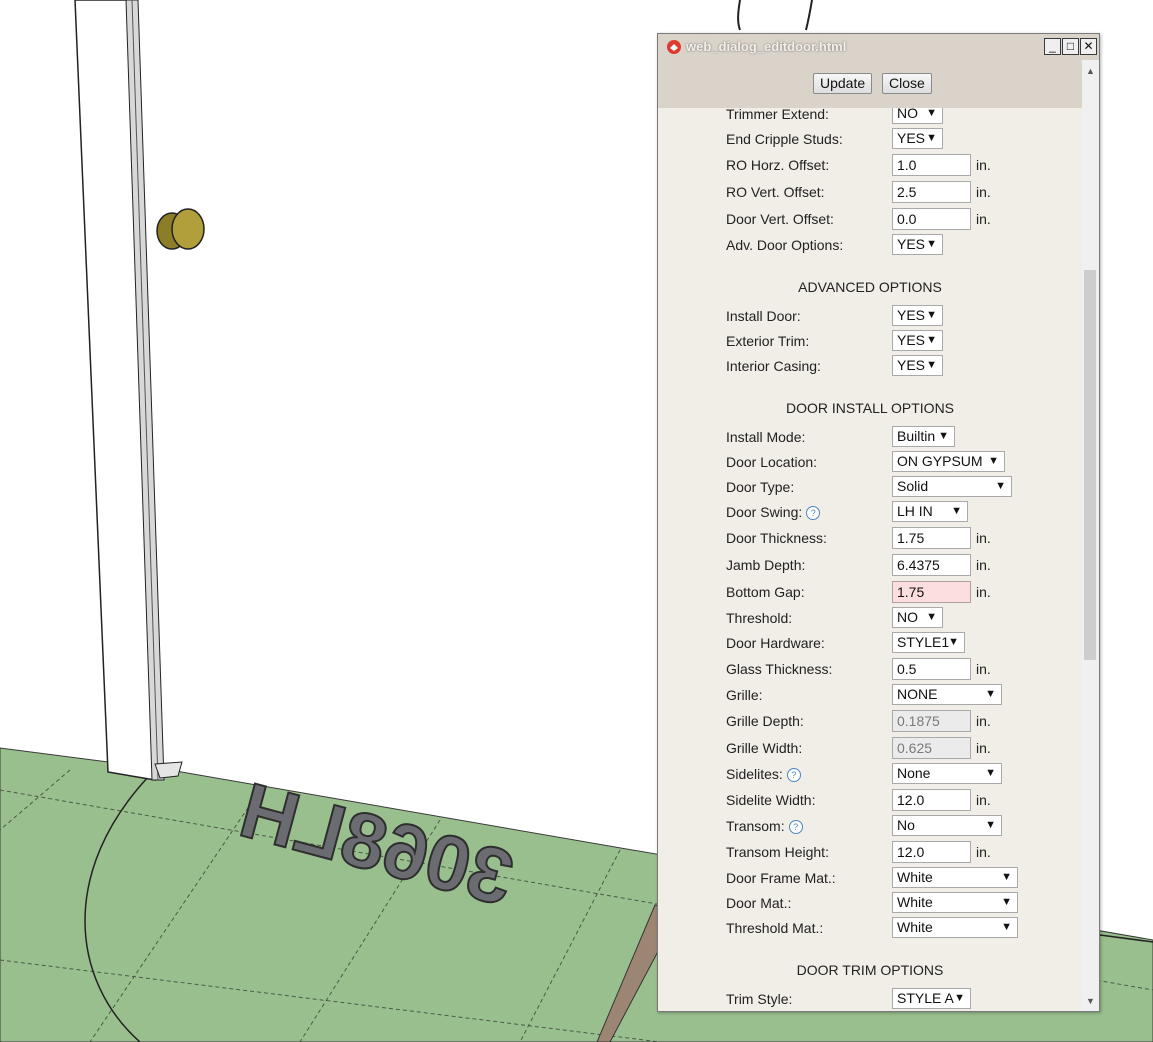 This screenshot has width=1153, height=1042. I want to click on door-location-select: ON GYPSUM ▼, so click(948, 461).